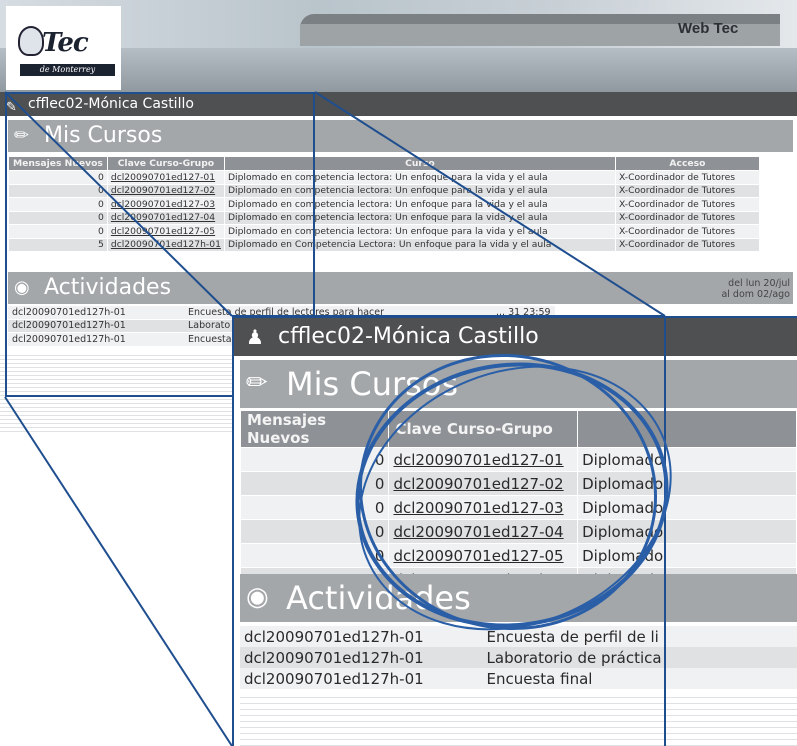  I want to click on course-code-link: dcl20090701ed127-04, so click(483, 531).